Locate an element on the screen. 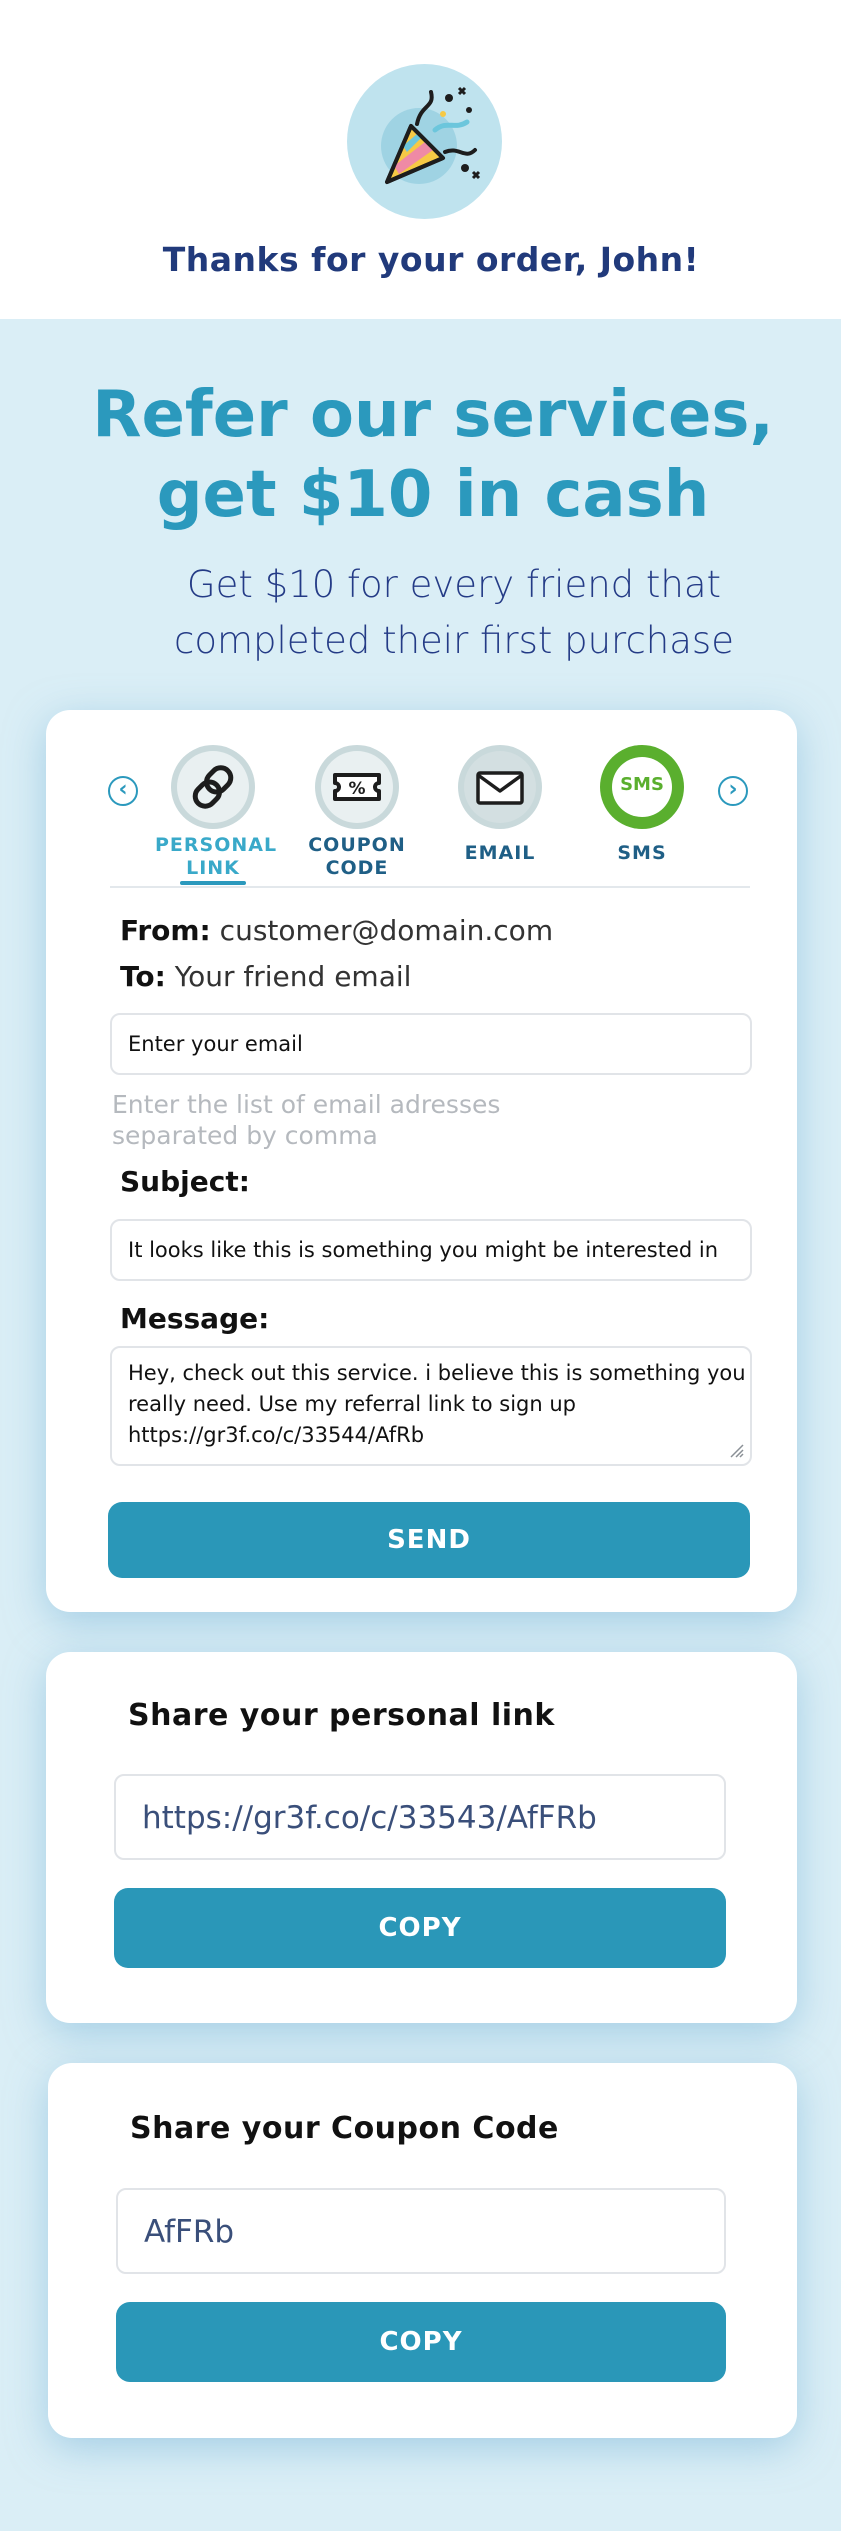 The width and height of the screenshot is (841, 2531). sms-badge-text: SMS is located at coordinates (642, 784).